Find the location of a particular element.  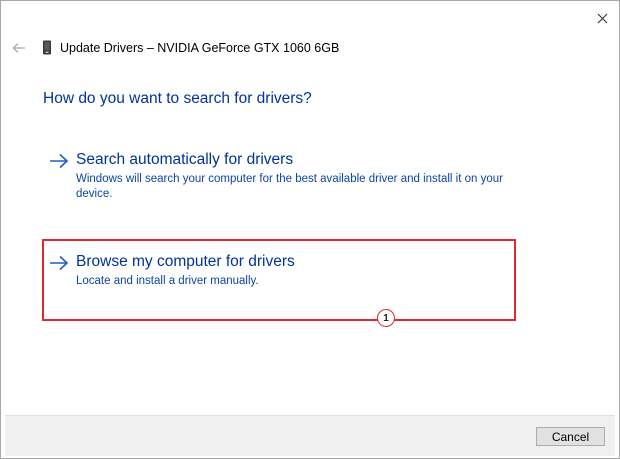

cancel-button: Cancel is located at coordinates (570, 436).